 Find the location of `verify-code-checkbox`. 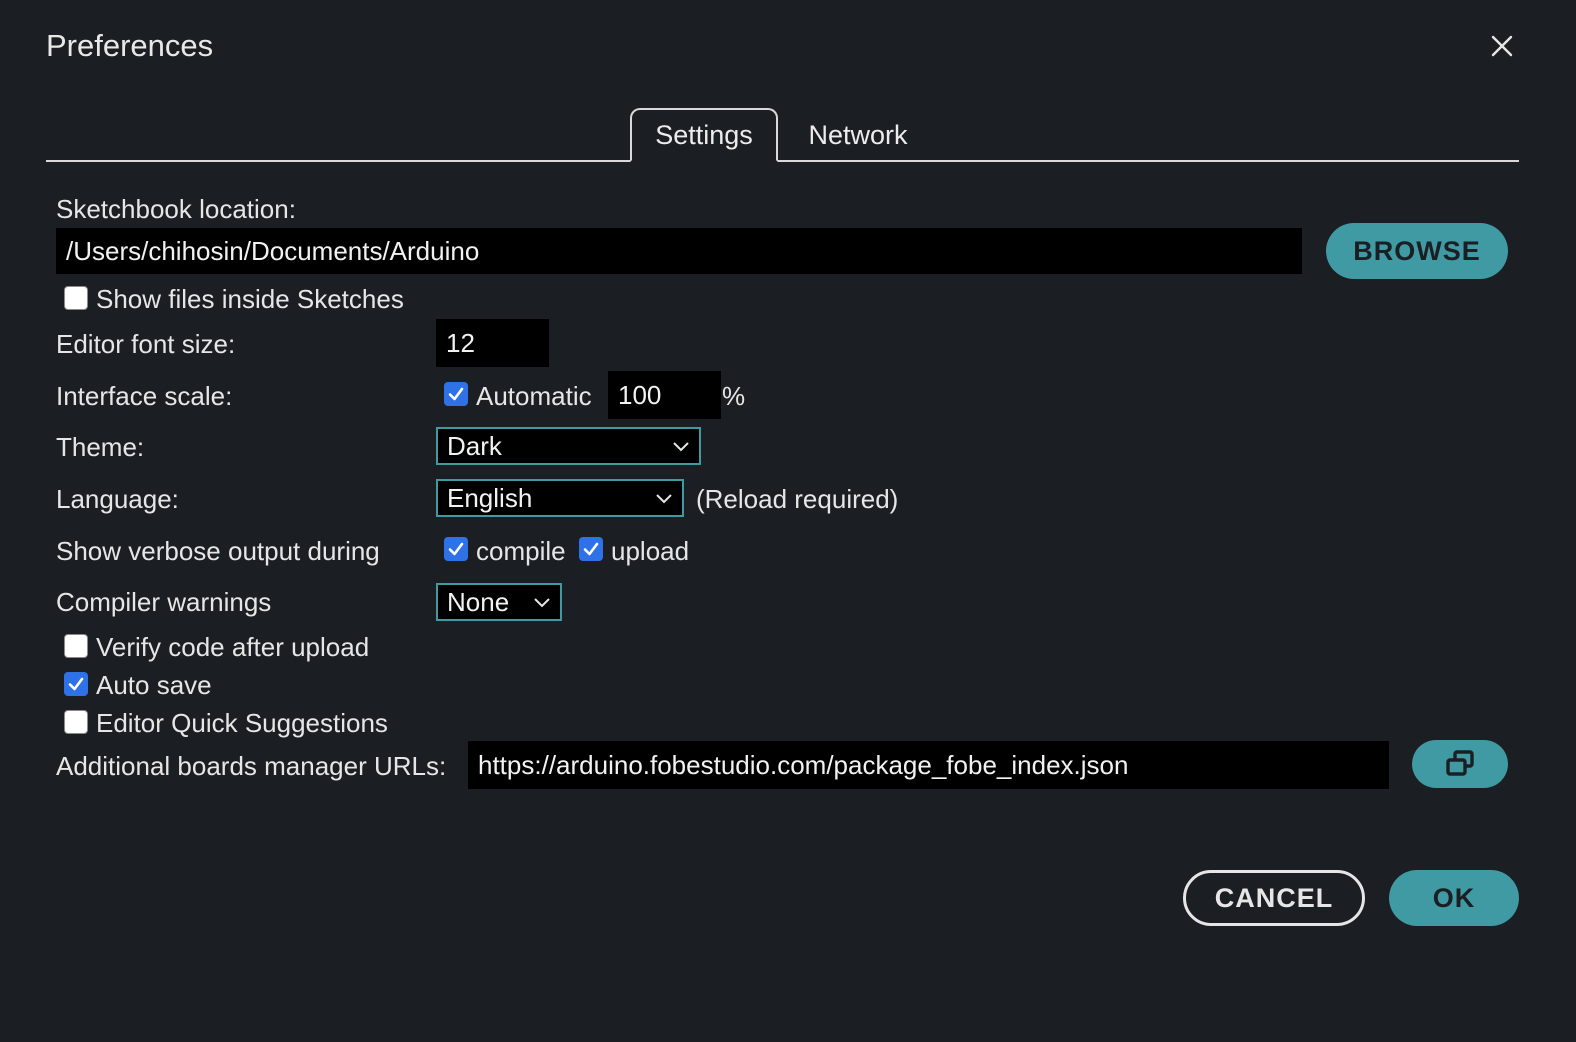

verify-code-checkbox is located at coordinates (76, 646).